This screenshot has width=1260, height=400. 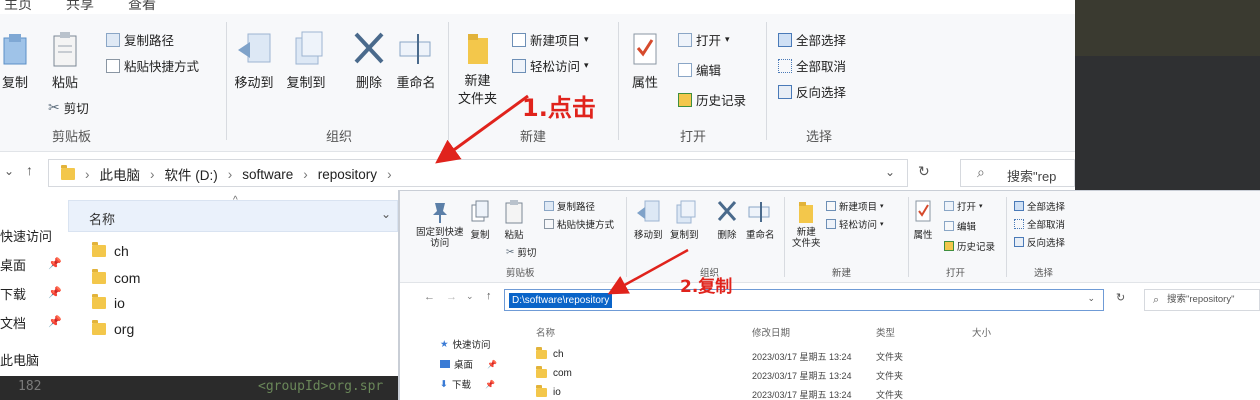 I want to click on select-none-label: 全部取消, so click(x=821, y=67).